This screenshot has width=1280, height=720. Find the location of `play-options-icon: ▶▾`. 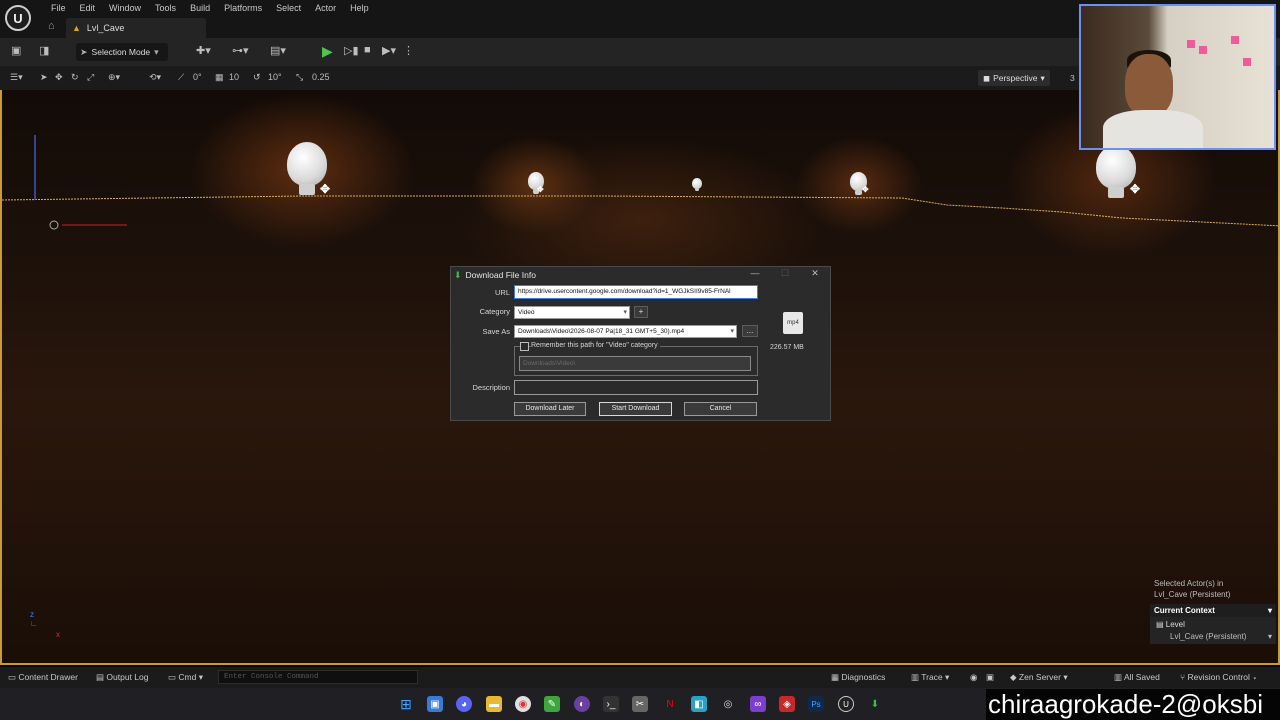

play-options-icon: ▶▾ is located at coordinates (389, 50).